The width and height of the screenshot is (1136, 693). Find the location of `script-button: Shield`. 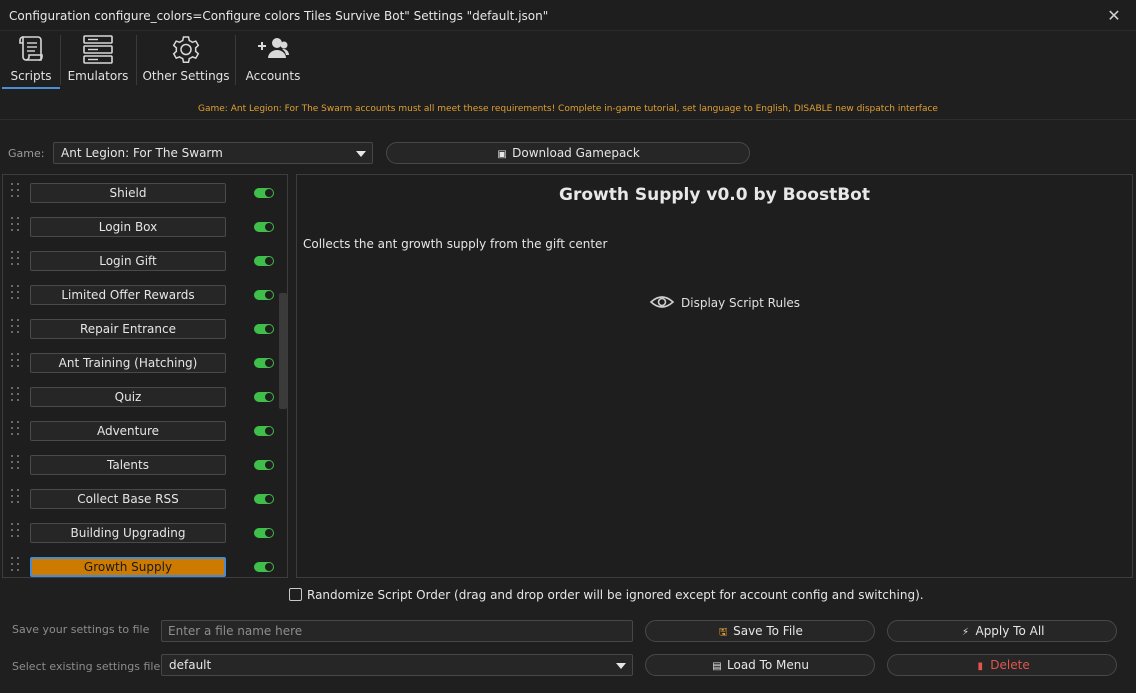

script-button: Shield is located at coordinates (128, 193).